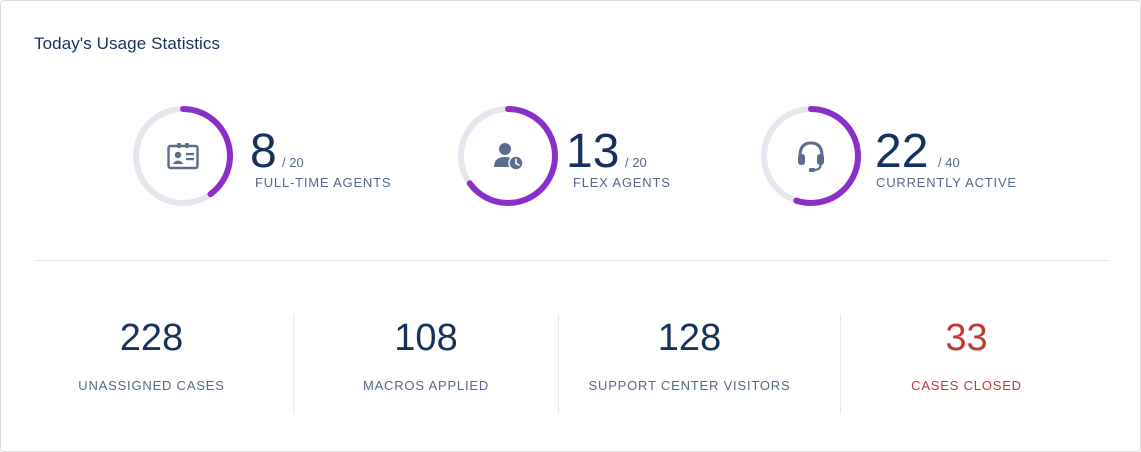 The image size is (1141, 452). I want to click on stat-support-center-visitors: 128 SUPPORT CENTER VISITORS, so click(689, 364).